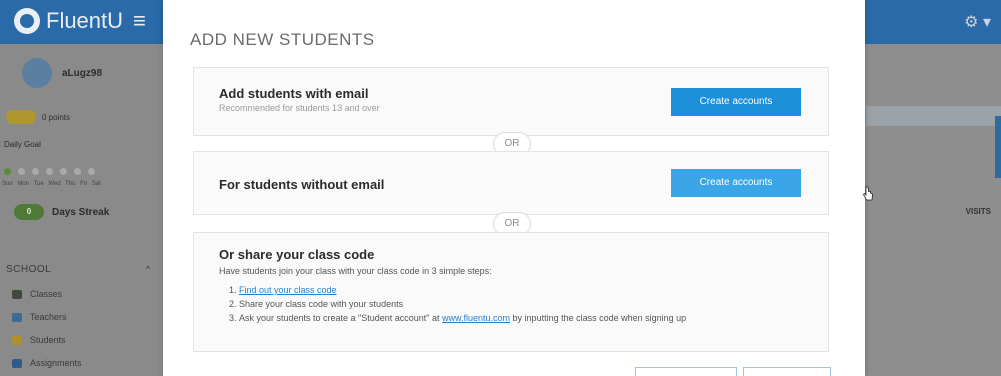  What do you see at coordinates (977, 22) in the screenshot?
I see `gear-icon: ⚙ ▾` at bounding box center [977, 22].